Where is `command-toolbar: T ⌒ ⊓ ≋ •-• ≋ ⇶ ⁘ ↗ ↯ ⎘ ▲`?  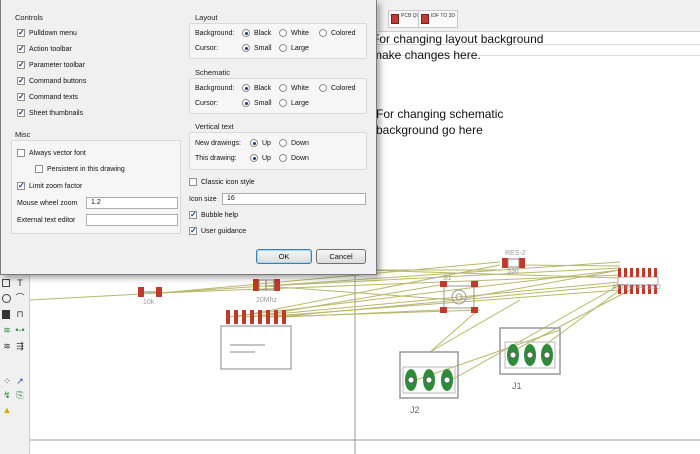
command-toolbar: T ⌒ ⊓ ≋ •-• ≋ ⇶ ⁘ ↗ ↯ ⎘ ▲ is located at coordinates (15, 363).